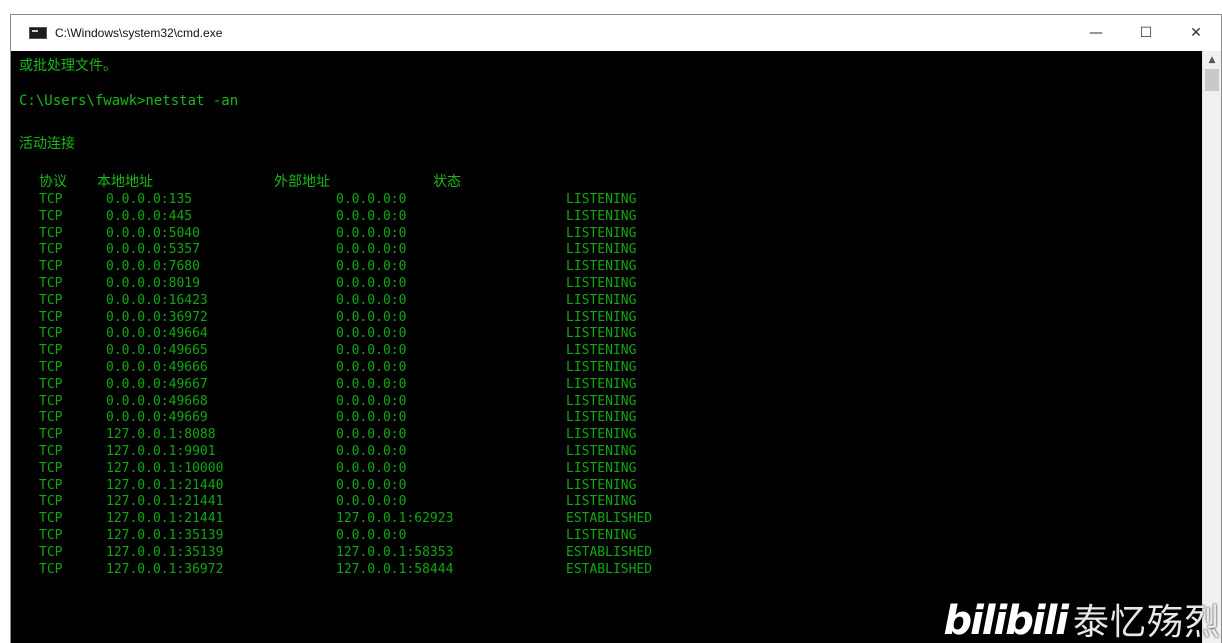 The width and height of the screenshot is (1222, 643). I want to click on maximize-button: ☐, so click(1146, 33).